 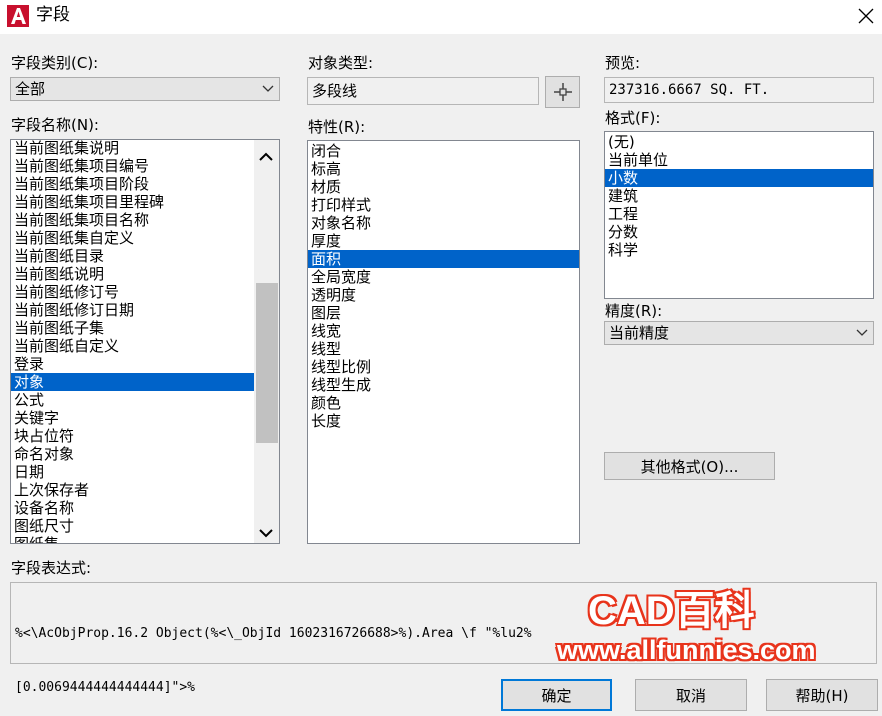 What do you see at coordinates (739, 232) in the screenshot?
I see `format-item: 分数` at bounding box center [739, 232].